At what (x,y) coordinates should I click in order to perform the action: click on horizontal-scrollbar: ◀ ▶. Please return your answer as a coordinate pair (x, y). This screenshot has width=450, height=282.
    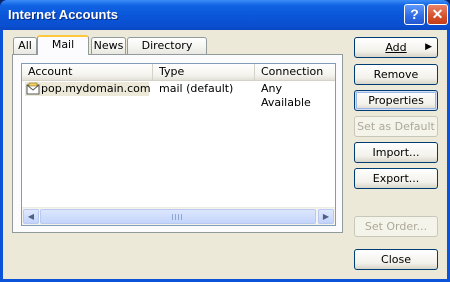
    Looking at the image, I should click on (178, 216).